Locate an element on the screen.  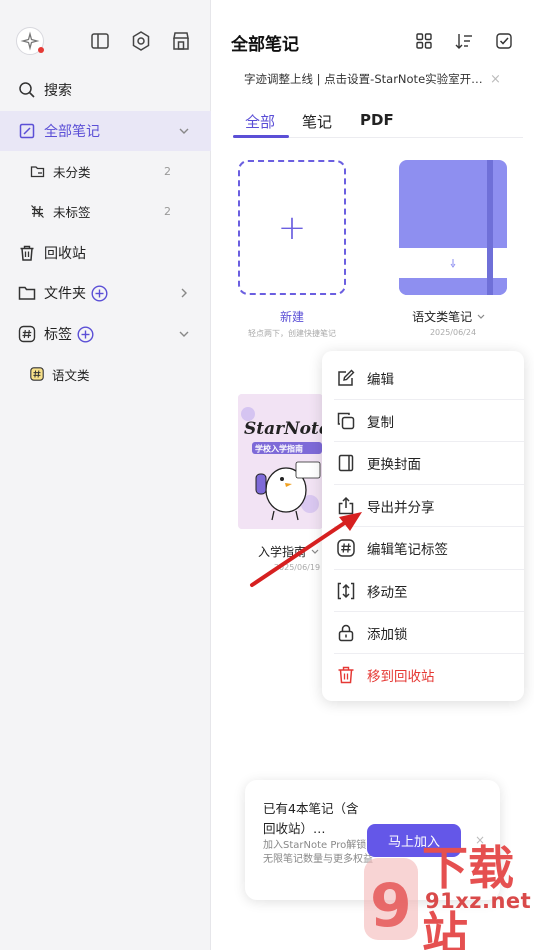
settings-icon is located at coordinates (141, 41).